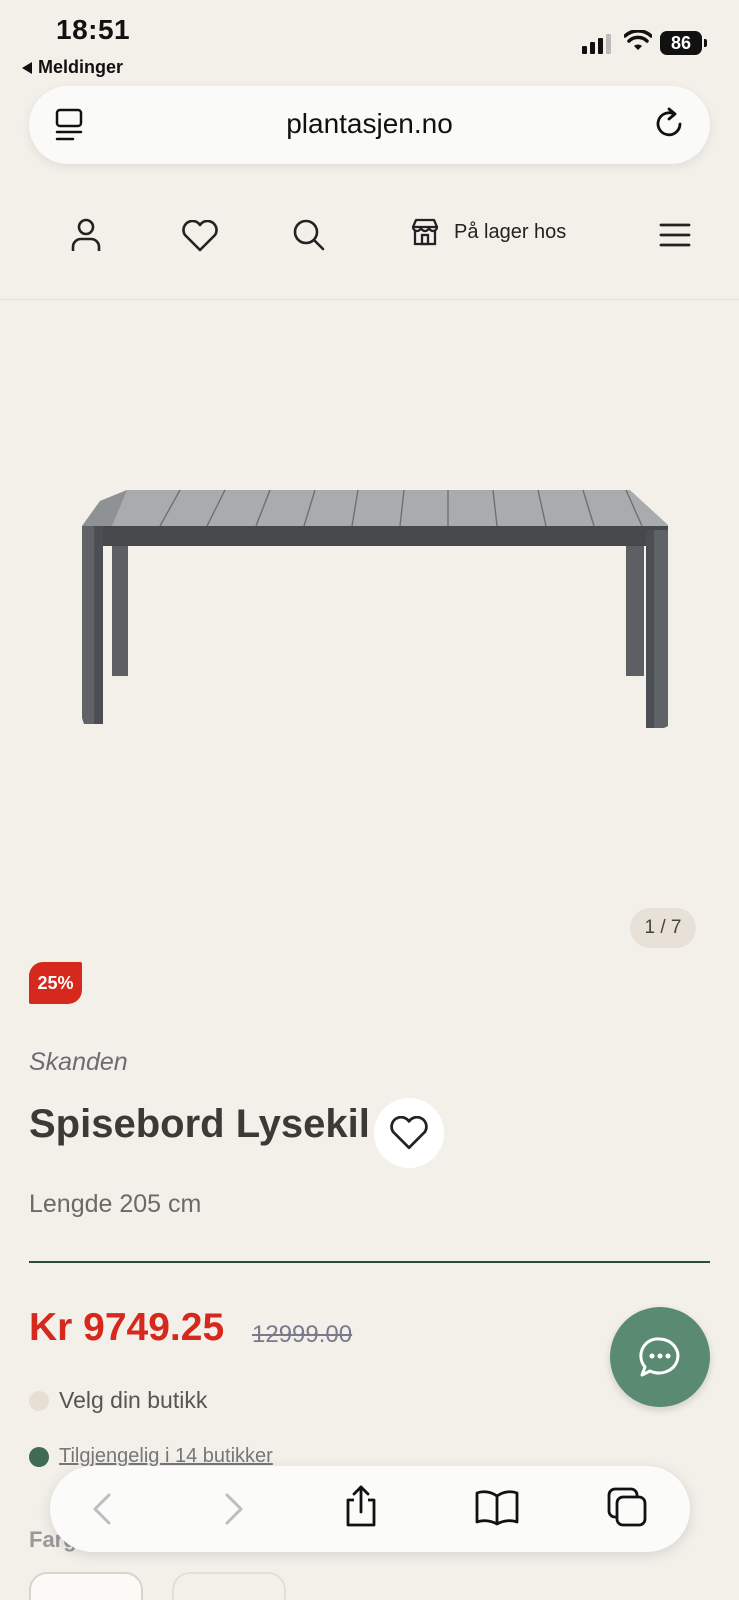 The height and width of the screenshot is (1600, 739). What do you see at coordinates (39, 1456) in the screenshot?
I see `availability-dot` at bounding box center [39, 1456].